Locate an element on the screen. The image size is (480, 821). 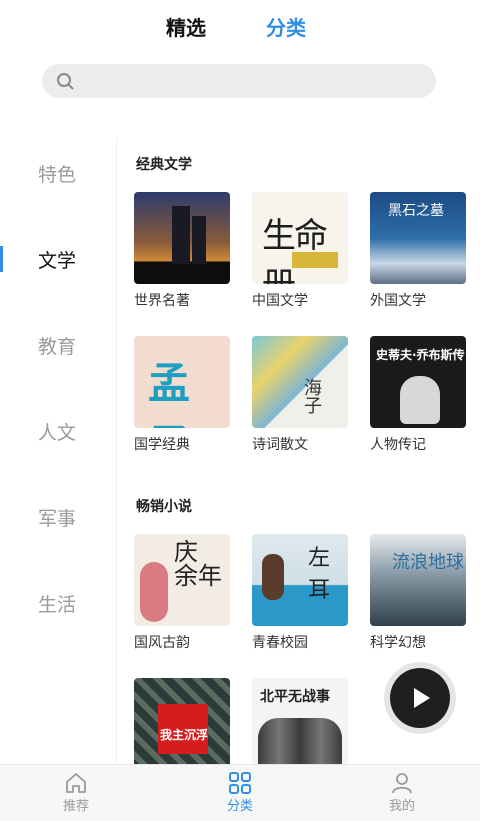
play-button is located at coordinates (420, 698).